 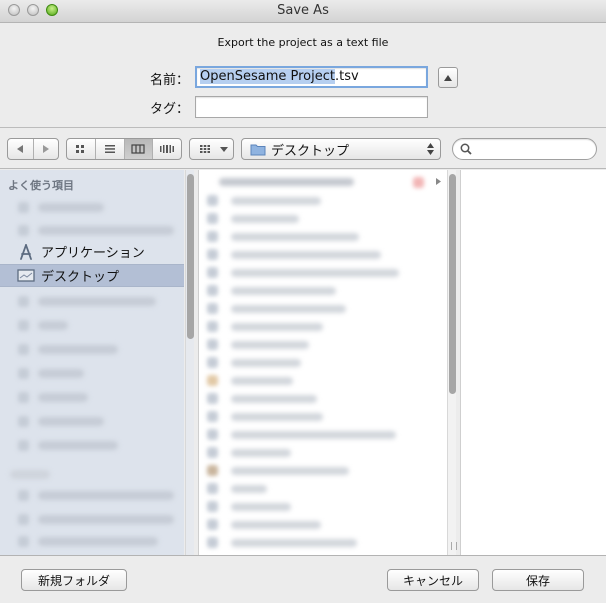 I want to click on coverflow-view-icon, so click(x=167, y=149).